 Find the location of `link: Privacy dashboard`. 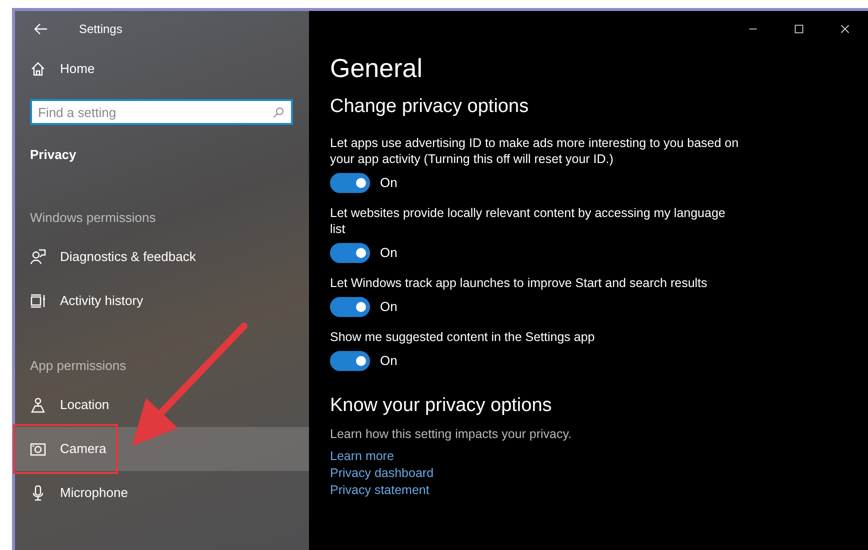

link: Privacy dashboard is located at coordinates (382, 473).